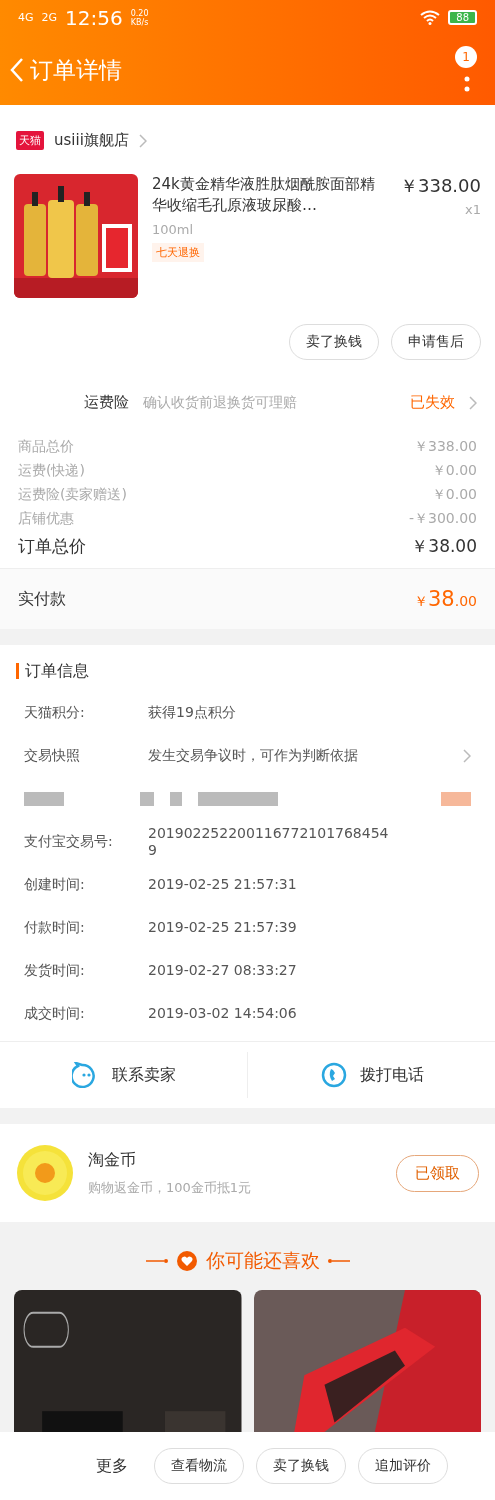  Describe the element at coordinates (17, 70) in the screenshot. I see `back-icon` at that location.